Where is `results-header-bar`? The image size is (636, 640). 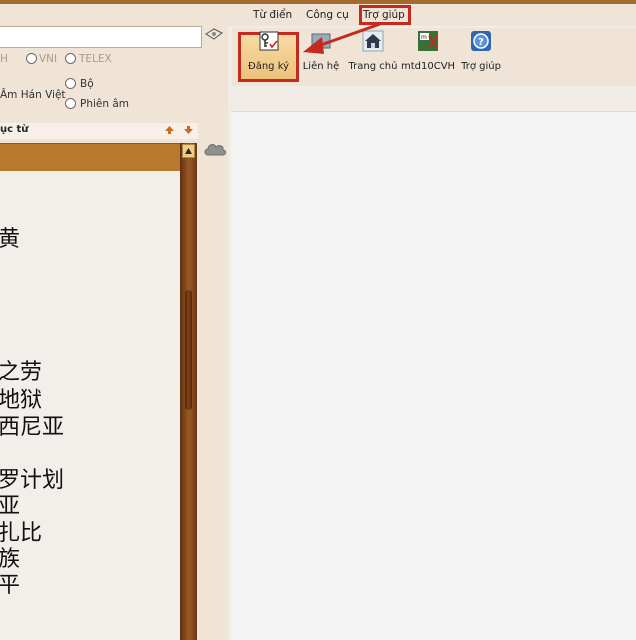 results-header-bar is located at coordinates (90, 157).